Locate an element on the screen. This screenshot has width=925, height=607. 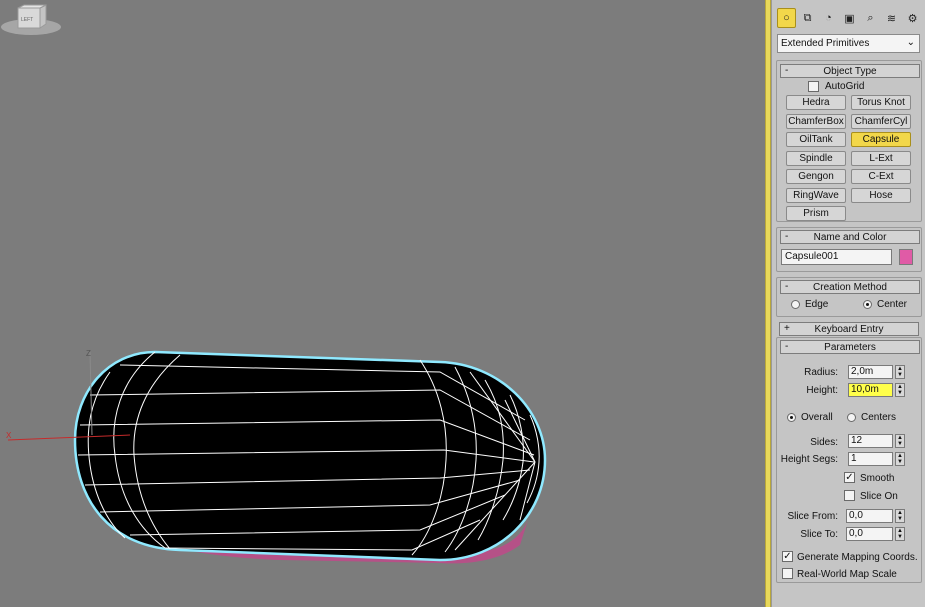
object-type-button-capsule: Capsule is located at coordinates (881, 139).